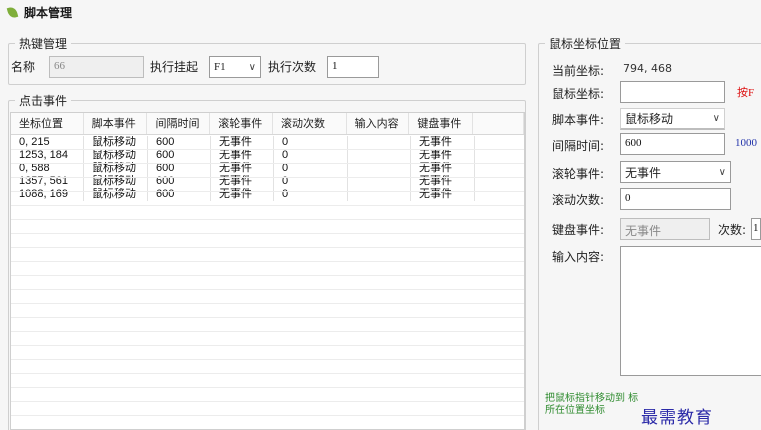 This screenshot has height=430, width=761. I want to click on current-coord-label: 当前坐标:, so click(578, 71).